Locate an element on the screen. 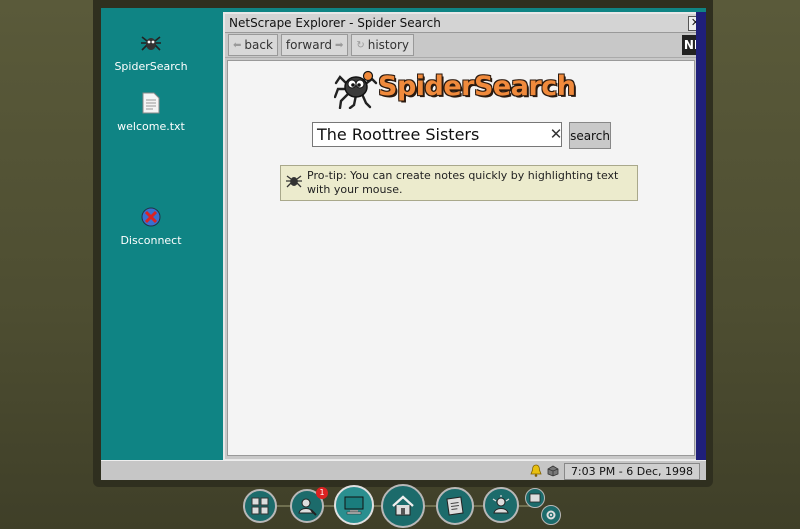  text-file-icon is located at coordinates (151, 103).